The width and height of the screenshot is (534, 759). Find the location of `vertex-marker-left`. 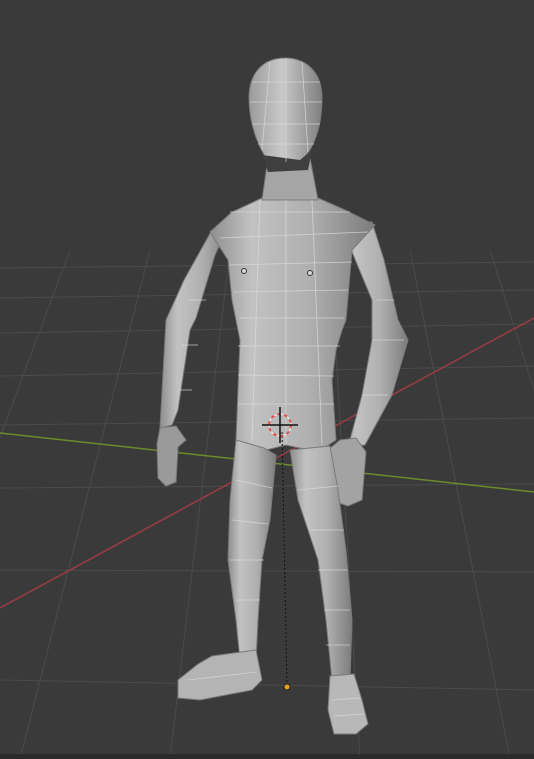

vertex-marker-left is located at coordinates (244, 271).